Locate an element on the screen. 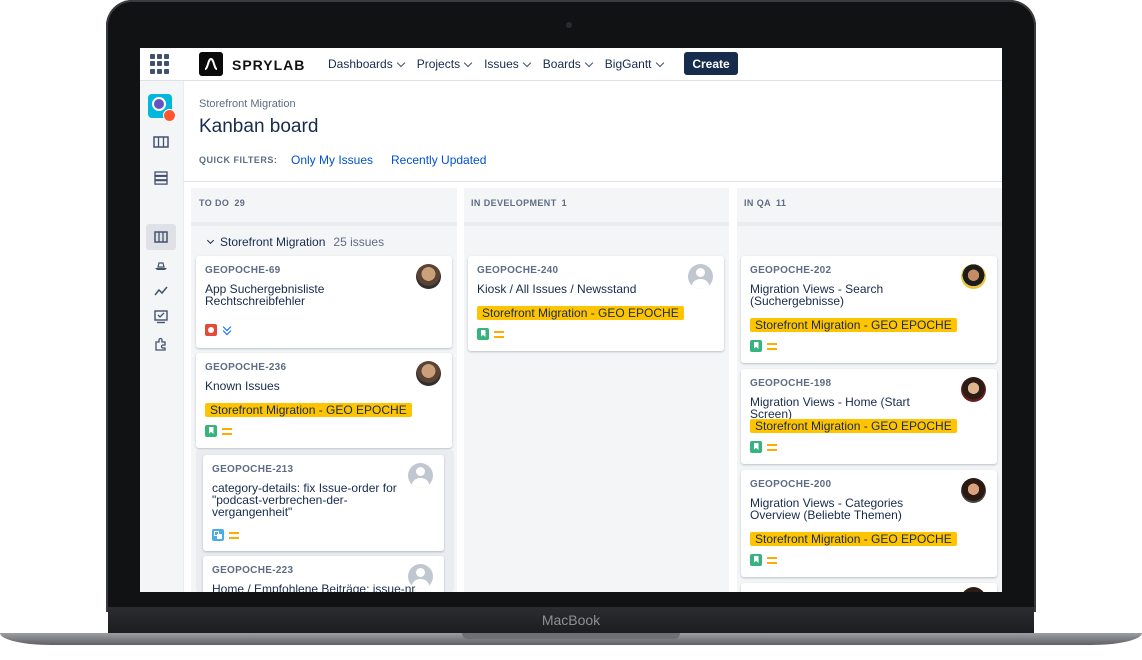 Image resolution: width=1142 pixels, height=660 pixels. issue-summary: Home / Empfohlene Beiträge: issue-nr is located at coordinates (314, 587).